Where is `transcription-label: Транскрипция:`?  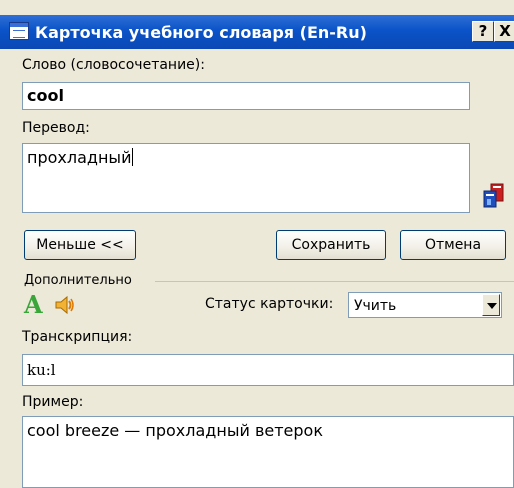
transcription-label: Транскрипция: is located at coordinates (77, 337).